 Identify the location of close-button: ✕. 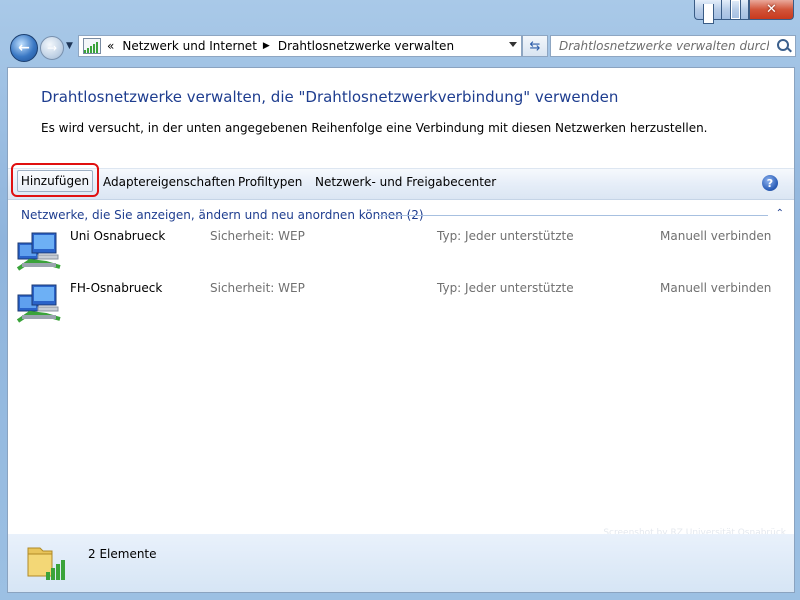
(771, 10).